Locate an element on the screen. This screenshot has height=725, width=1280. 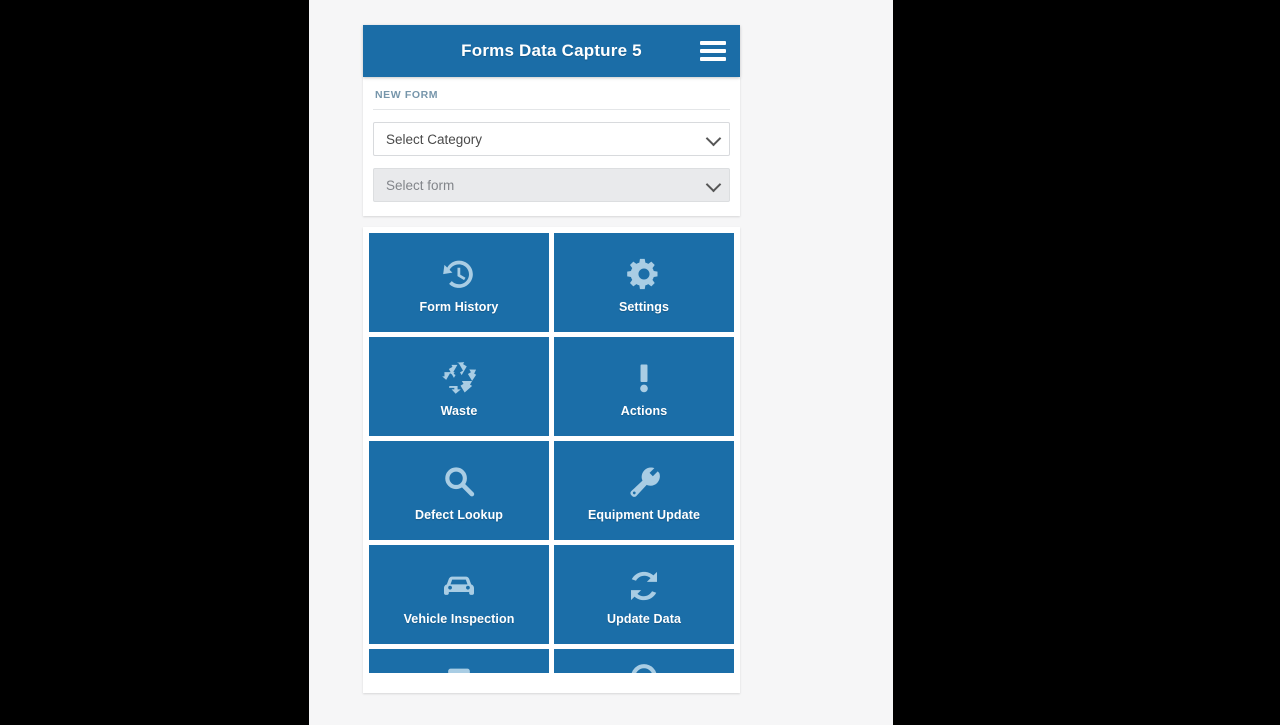
tile-label: Vehicle Inspection is located at coordinates (459, 618).